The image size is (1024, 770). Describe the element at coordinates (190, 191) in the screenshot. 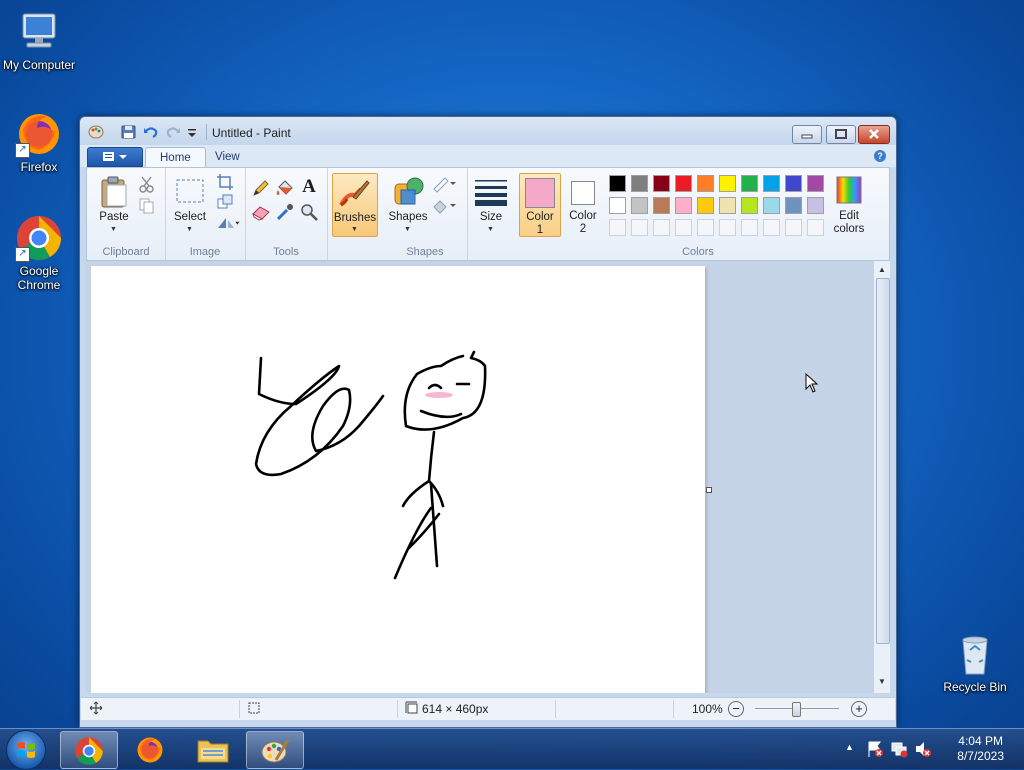

I see `select-icon` at that location.